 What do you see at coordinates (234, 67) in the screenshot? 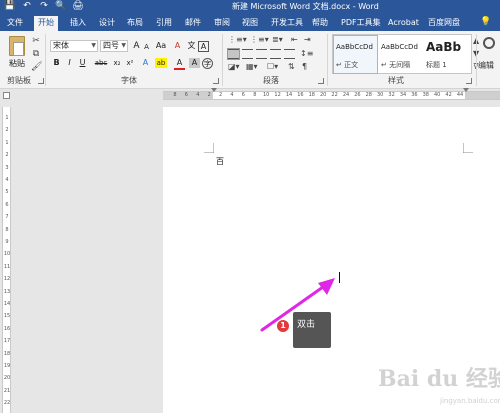
I see `shading-icon: ◪▾` at bounding box center [234, 67].